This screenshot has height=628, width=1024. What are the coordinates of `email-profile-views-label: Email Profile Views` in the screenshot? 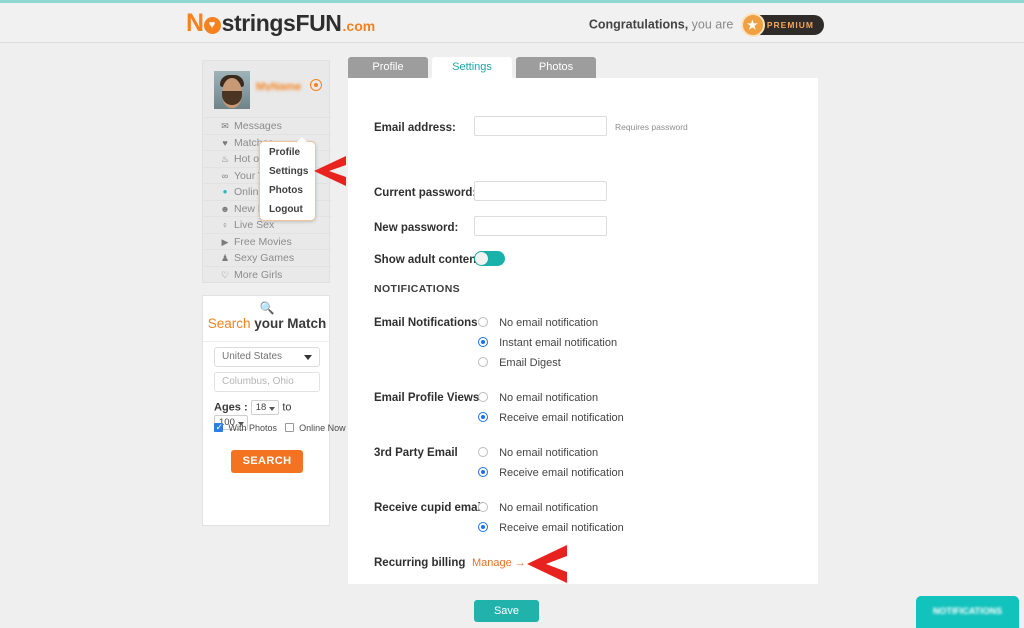 It's located at (427, 398).